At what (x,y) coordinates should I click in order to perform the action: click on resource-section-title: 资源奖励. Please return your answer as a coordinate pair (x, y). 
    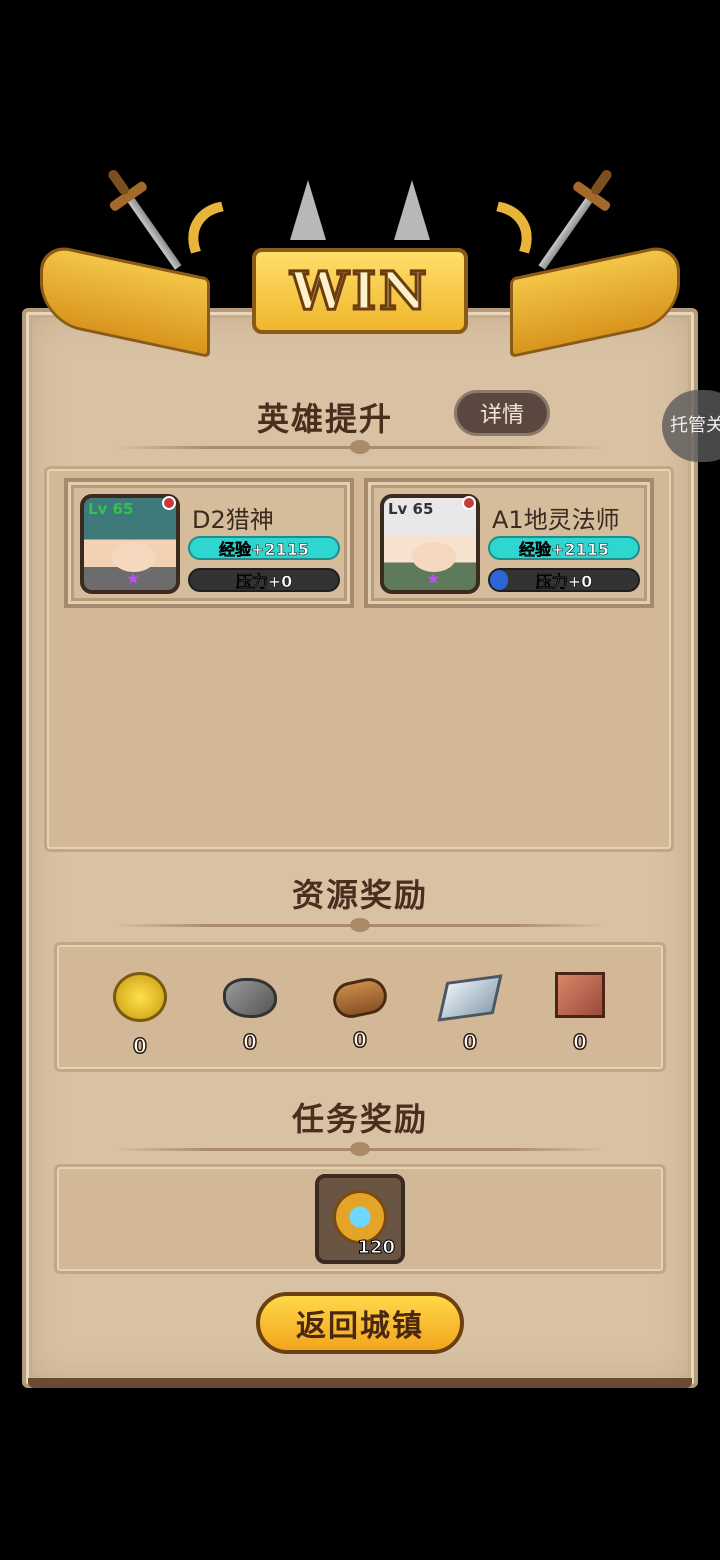
    Looking at the image, I should click on (359, 895).